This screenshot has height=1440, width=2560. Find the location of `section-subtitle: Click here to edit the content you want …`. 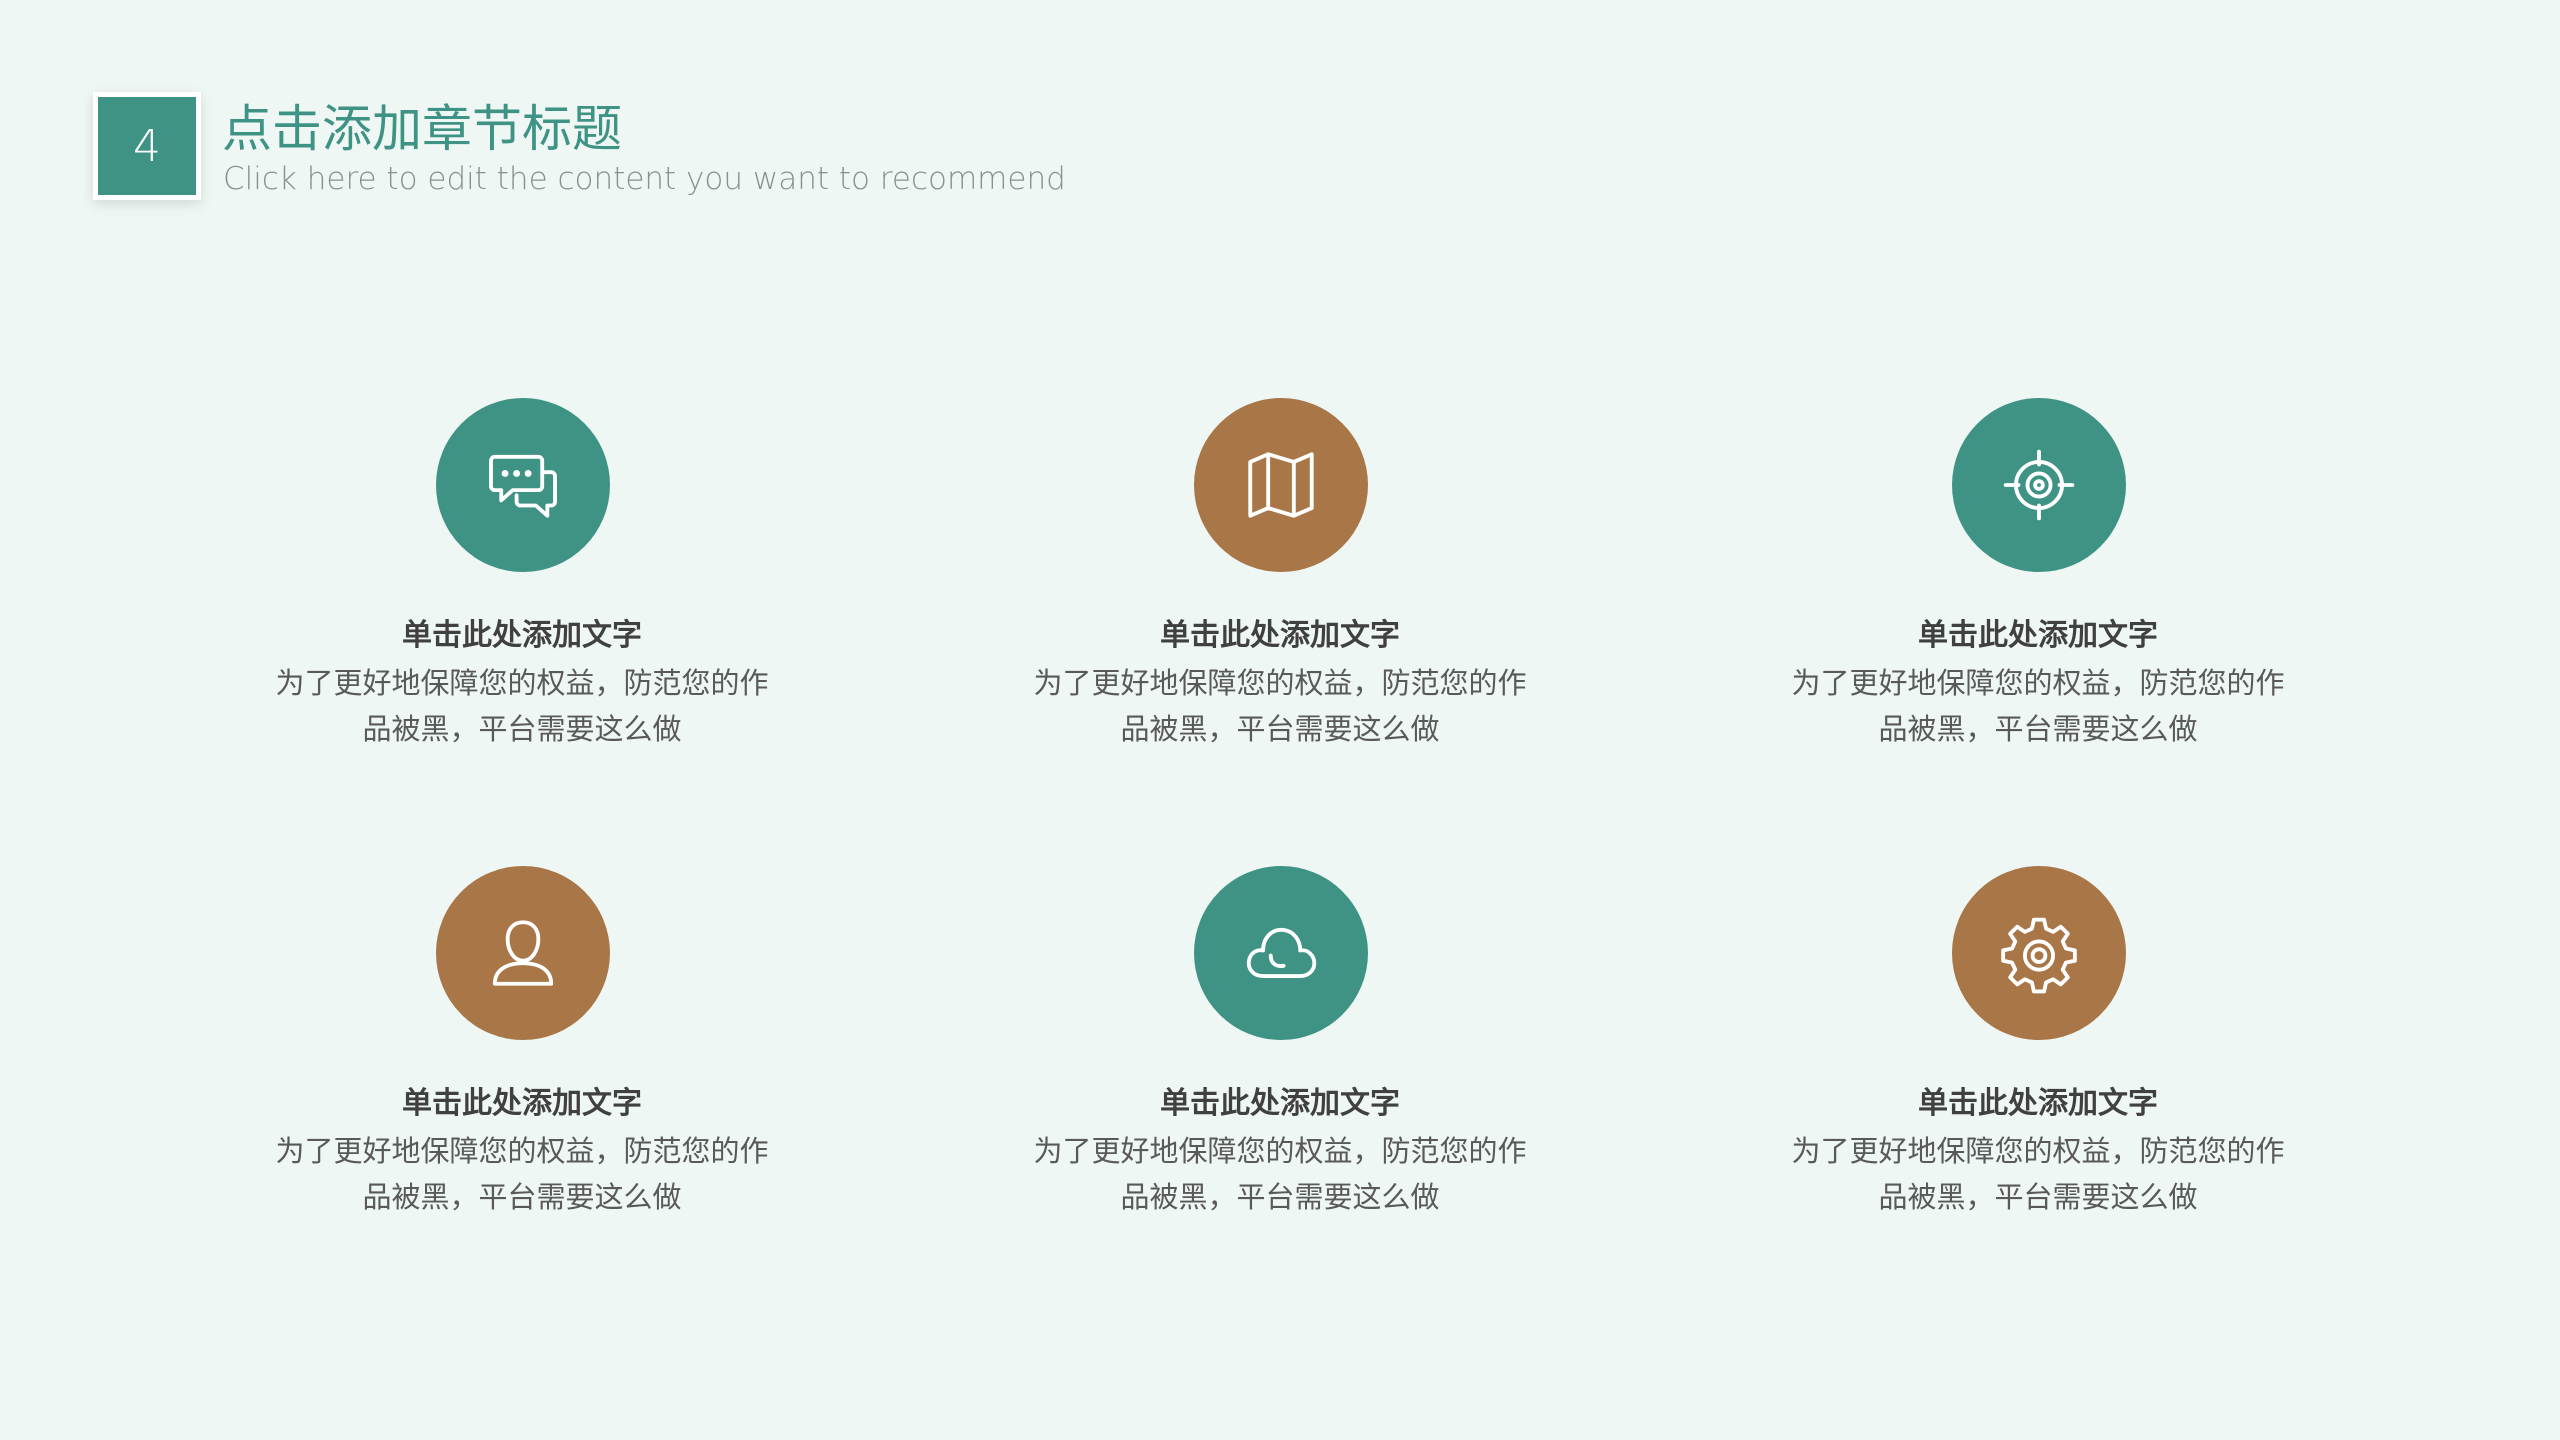

section-subtitle: Click here to edit the content you want … is located at coordinates (644, 179).